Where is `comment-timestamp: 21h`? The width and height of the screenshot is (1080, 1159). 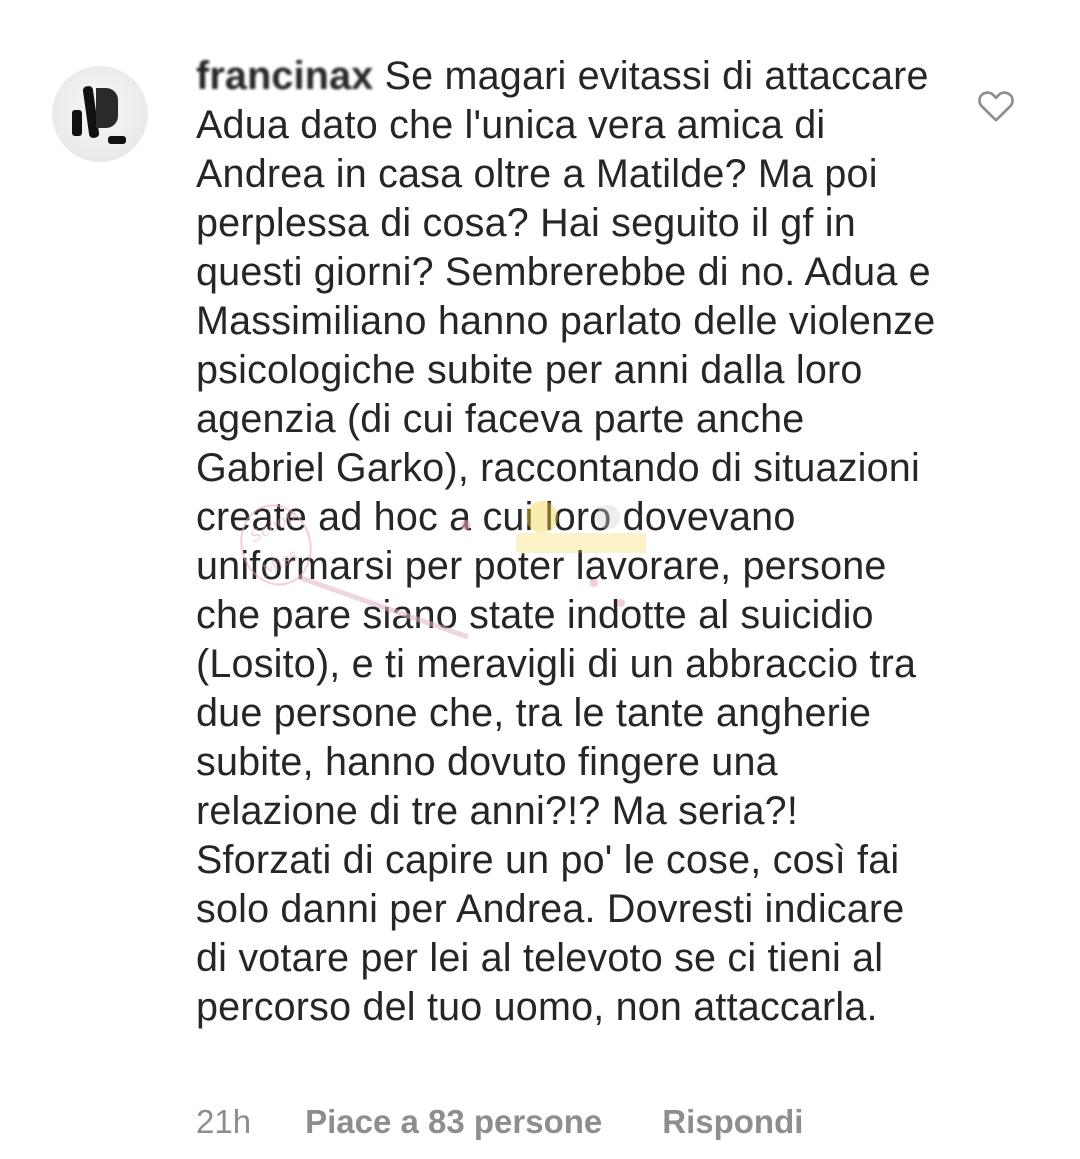
comment-timestamp: 21h is located at coordinates (224, 1121).